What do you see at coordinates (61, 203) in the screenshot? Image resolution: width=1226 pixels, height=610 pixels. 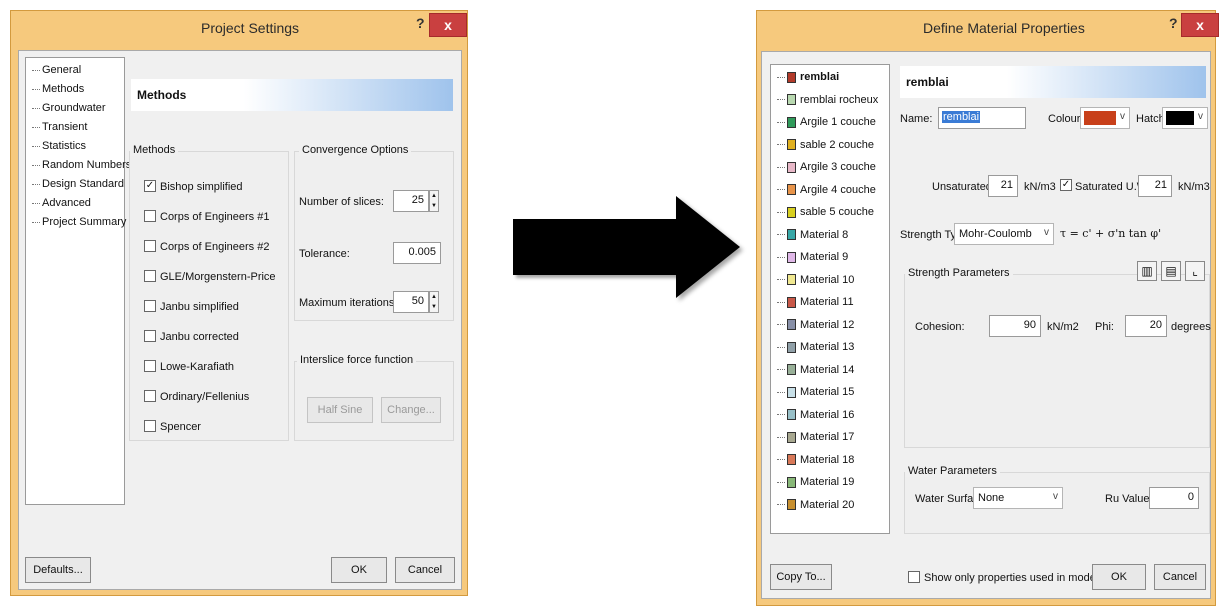 I see `tree-item: Advanced` at bounding box center [61, 203].